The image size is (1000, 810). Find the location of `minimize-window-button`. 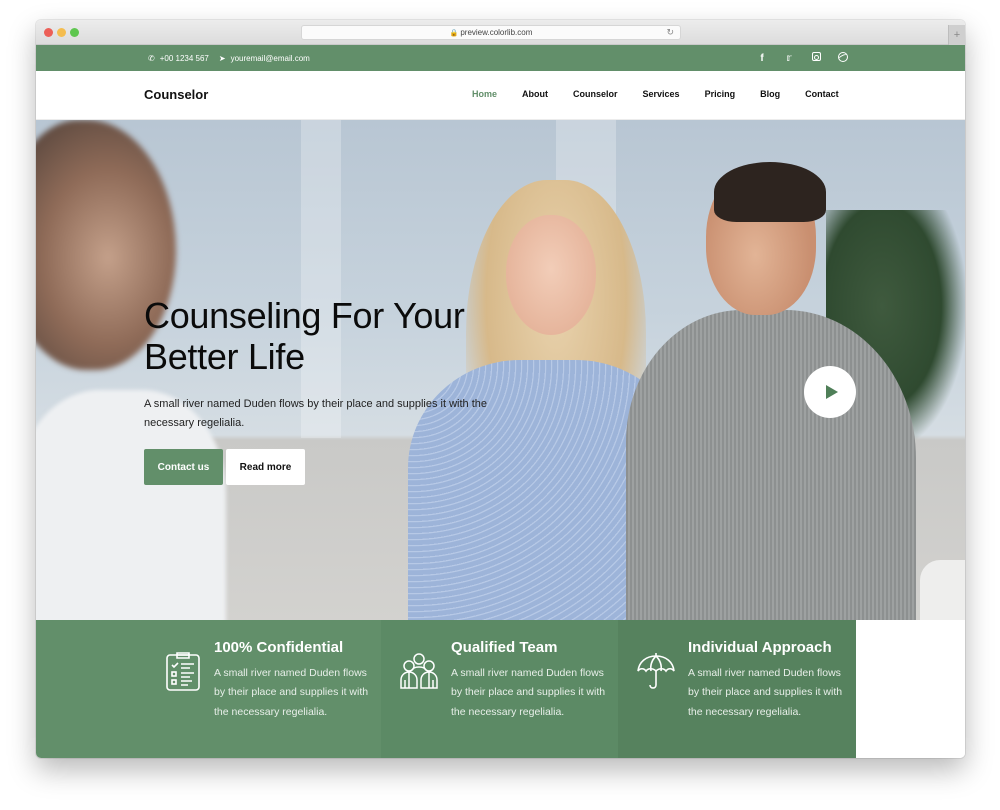

minimize-window-button is located at coordinates (61, 32).